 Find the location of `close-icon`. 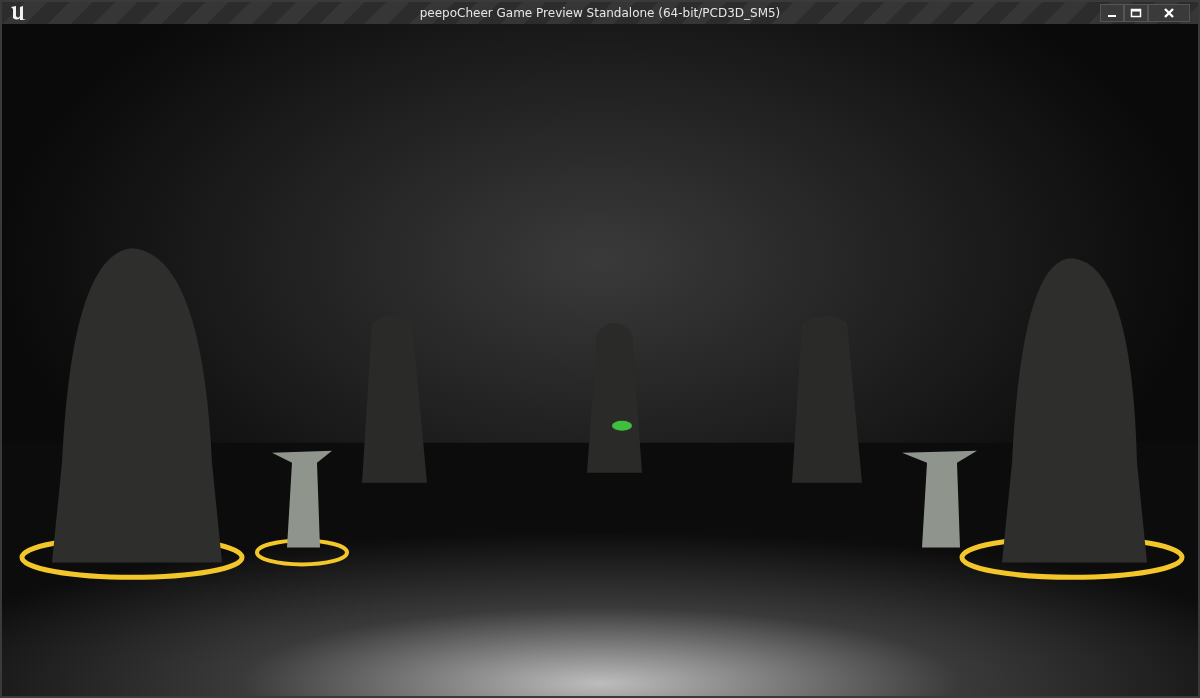

close-icon is located at coordinates (1169, 13).